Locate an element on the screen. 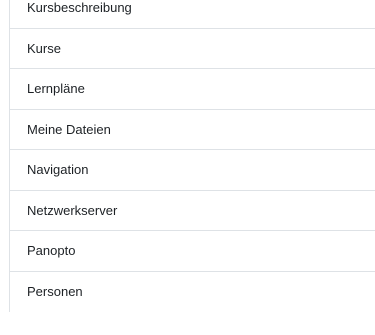 The height and width of the screenshot is (335, 375). list-item-label: Kursbeschreibung is located at coordinates (79, 8).